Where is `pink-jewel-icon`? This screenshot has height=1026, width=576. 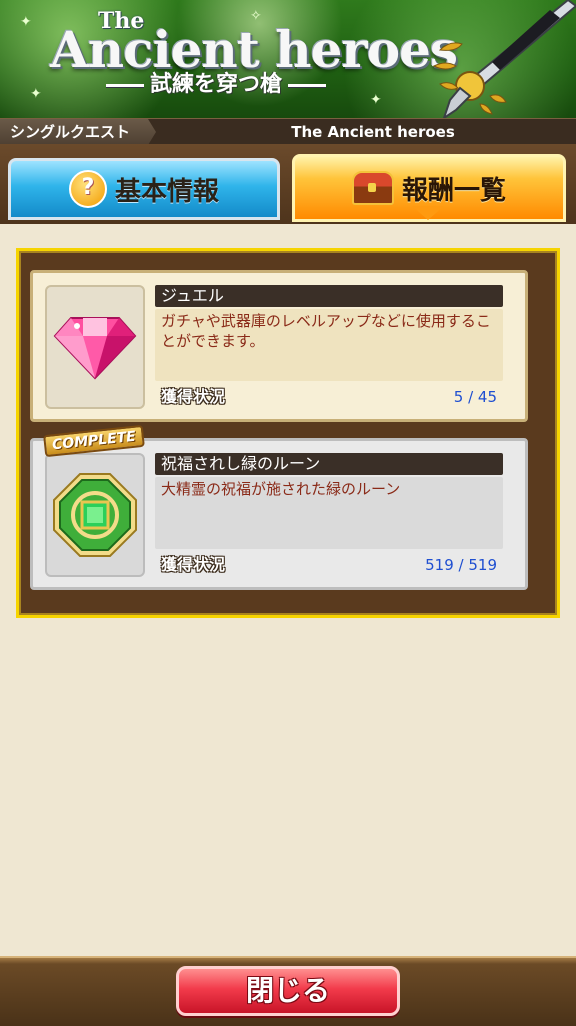
pink-jewel-icon is located at coordinates (95, 348).